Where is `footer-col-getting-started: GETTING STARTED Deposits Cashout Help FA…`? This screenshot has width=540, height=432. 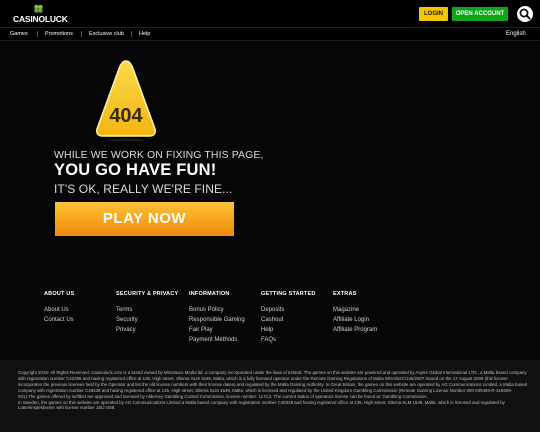
footer-col-getting-started: GETTING STARTED Deposits Cashout Help FA… is located at coordinates (288, 318).